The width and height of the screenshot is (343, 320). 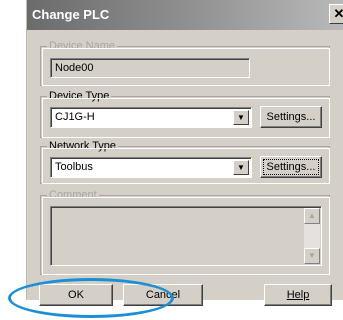 What do you see at coordinates (73, 195) in the screenshot?
I see `comment-legend: Comment` at bounding box center [73, 195].